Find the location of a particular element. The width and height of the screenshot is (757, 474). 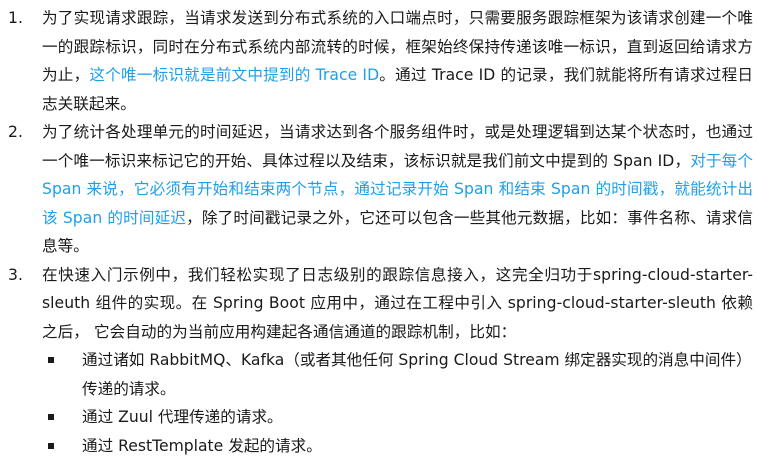

list-number: 1. is located at coordinates (15, 18).